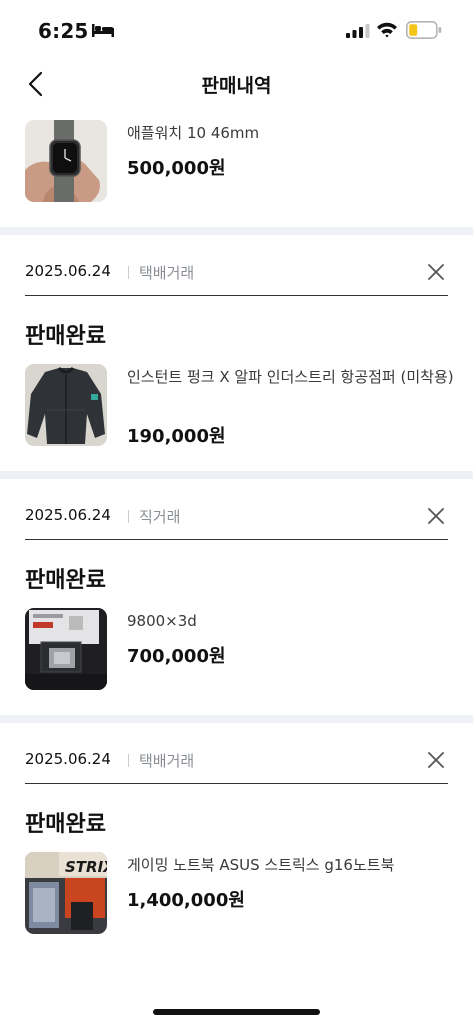 This screenshot has height=1024, width=473. I want to click on thumb-text: STRIX, so click(86, 867).